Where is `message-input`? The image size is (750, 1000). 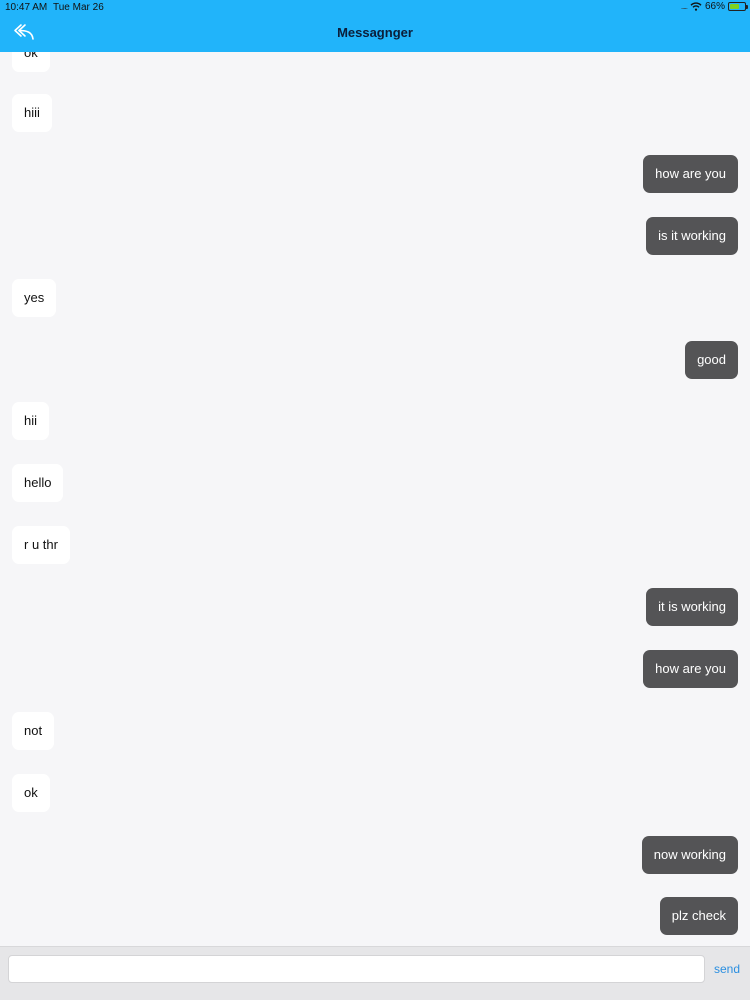 message-input is located at coordinates (356, 969).